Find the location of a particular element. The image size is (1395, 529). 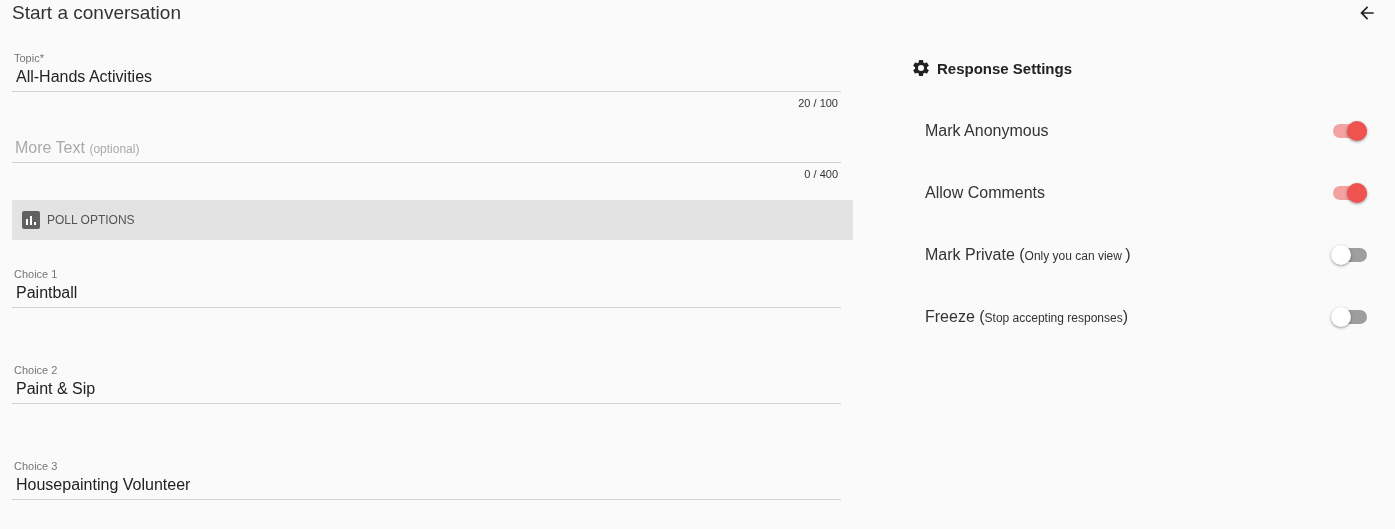

field-value: Paint & Sip is located at coordinates (56, 389).